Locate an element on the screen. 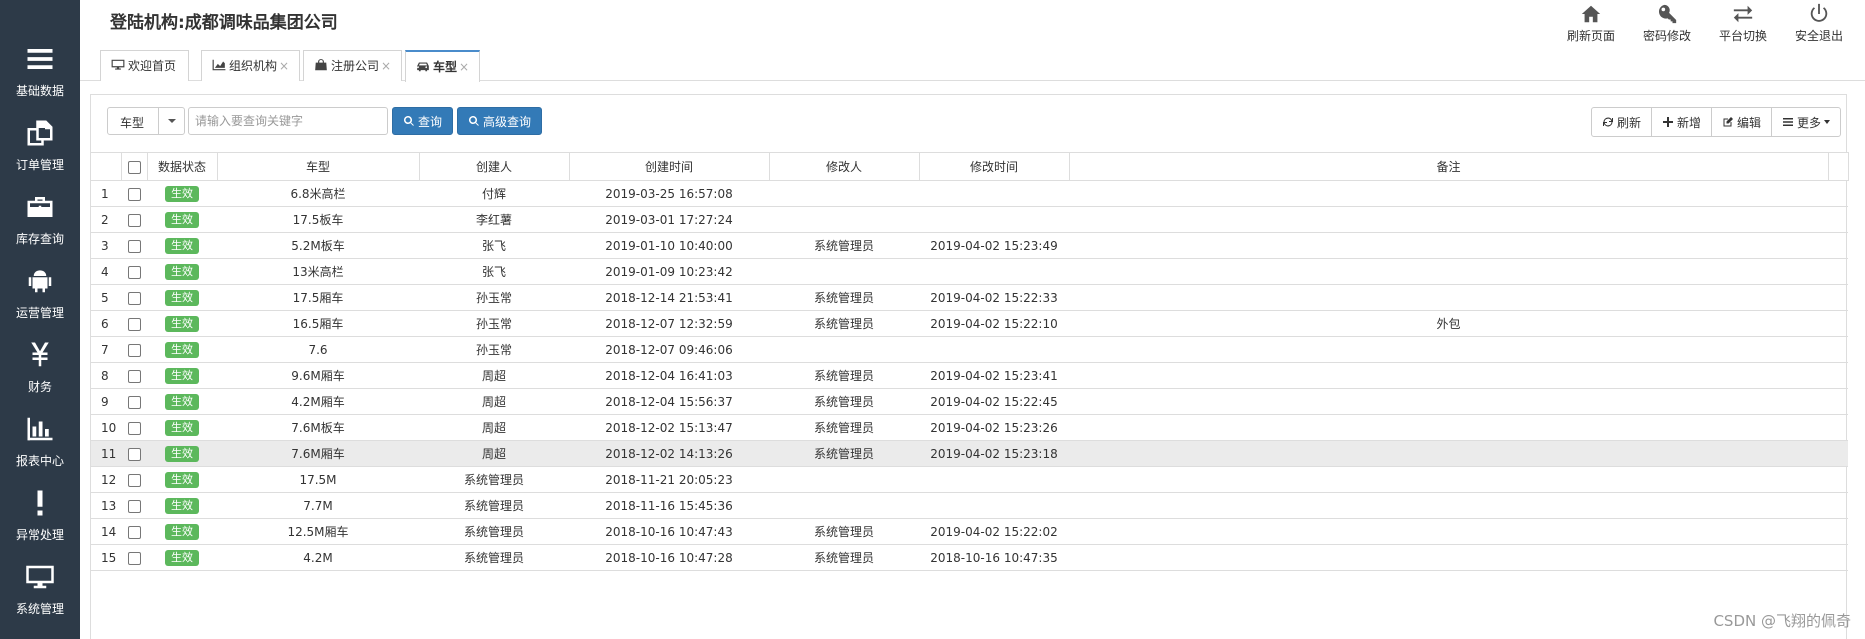 Image resolution: width=1865 pixels, height=639 pixels. sidebar-item-basic-data: 基础数据 is located at coordinates (40, 72).